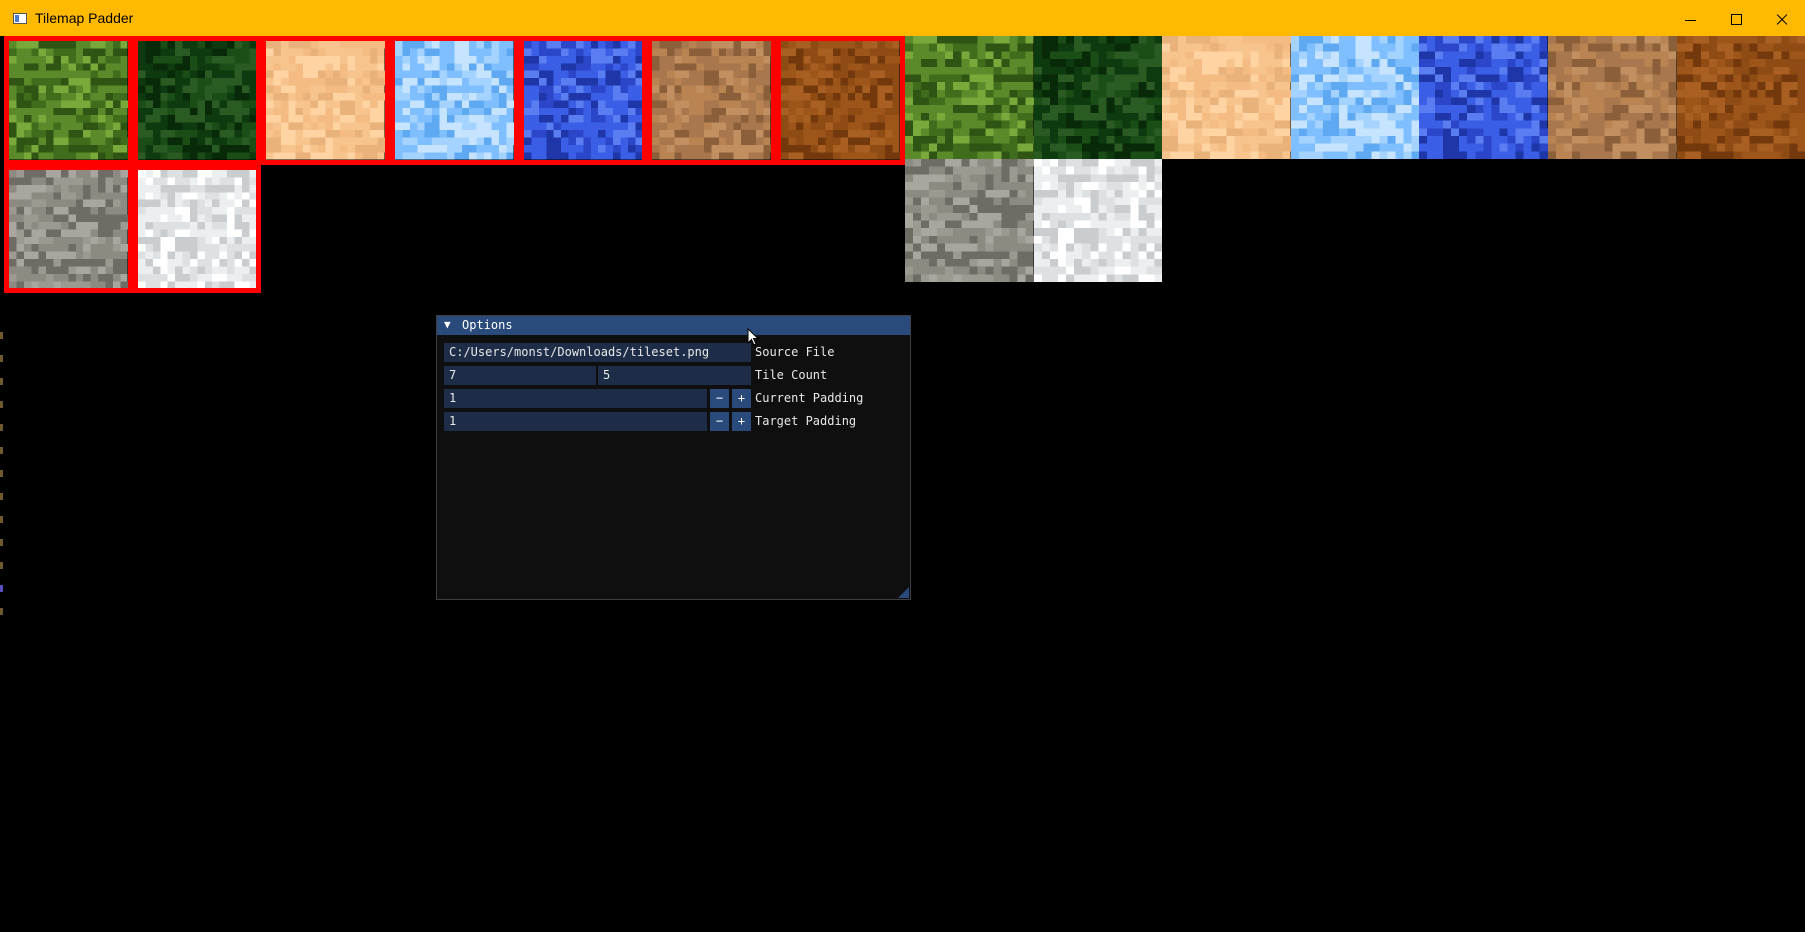  Describe the element at coordinates (20, 18) in the screenshot. I see `app-icon` at that location.